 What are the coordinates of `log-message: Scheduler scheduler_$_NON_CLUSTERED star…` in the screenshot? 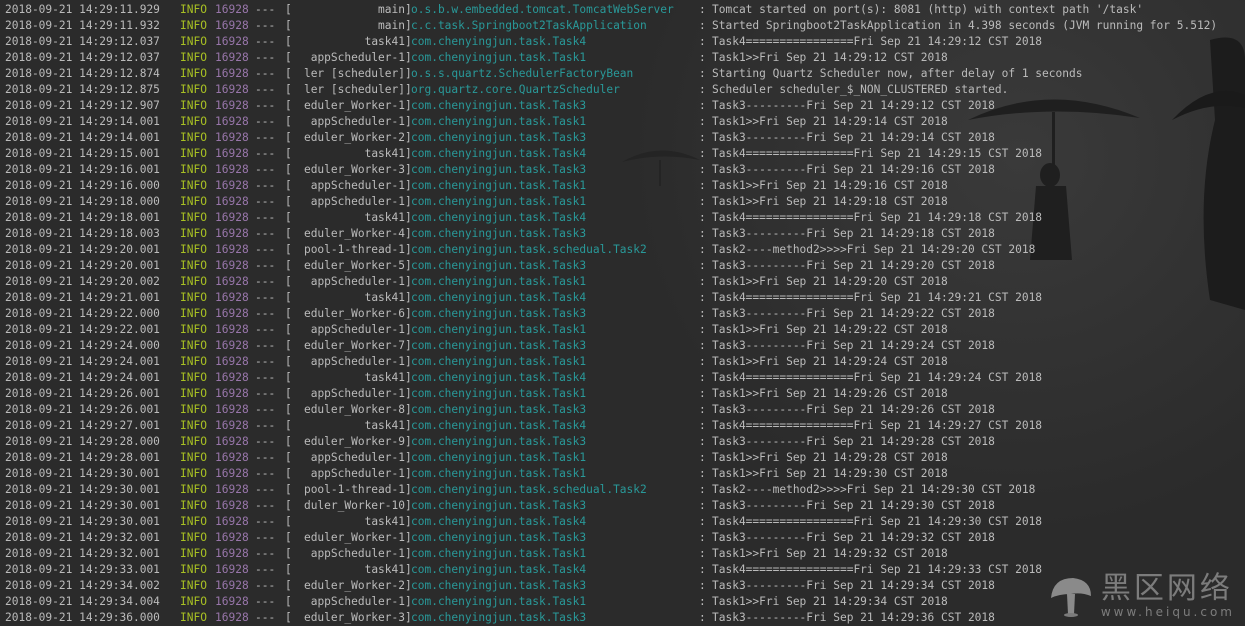 It's located at (860, 89).